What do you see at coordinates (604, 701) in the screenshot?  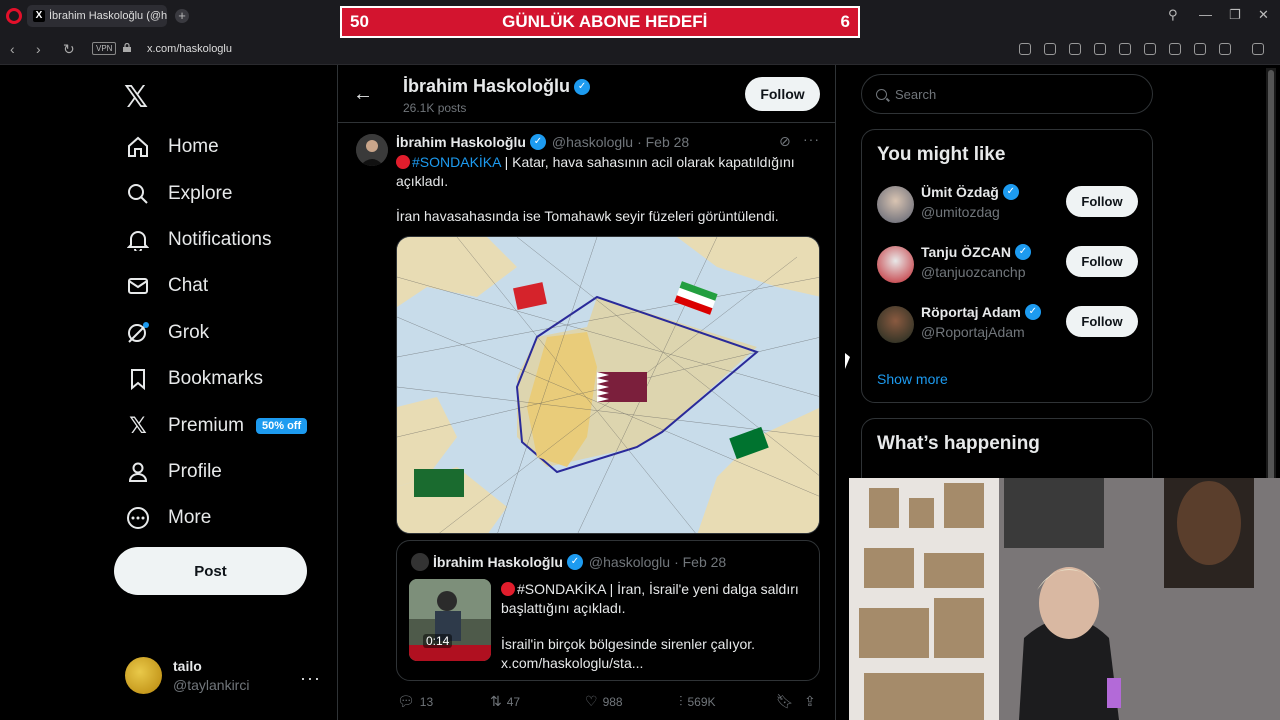 I see `like-button: ♡ 988` at bounding box center [604, 701].